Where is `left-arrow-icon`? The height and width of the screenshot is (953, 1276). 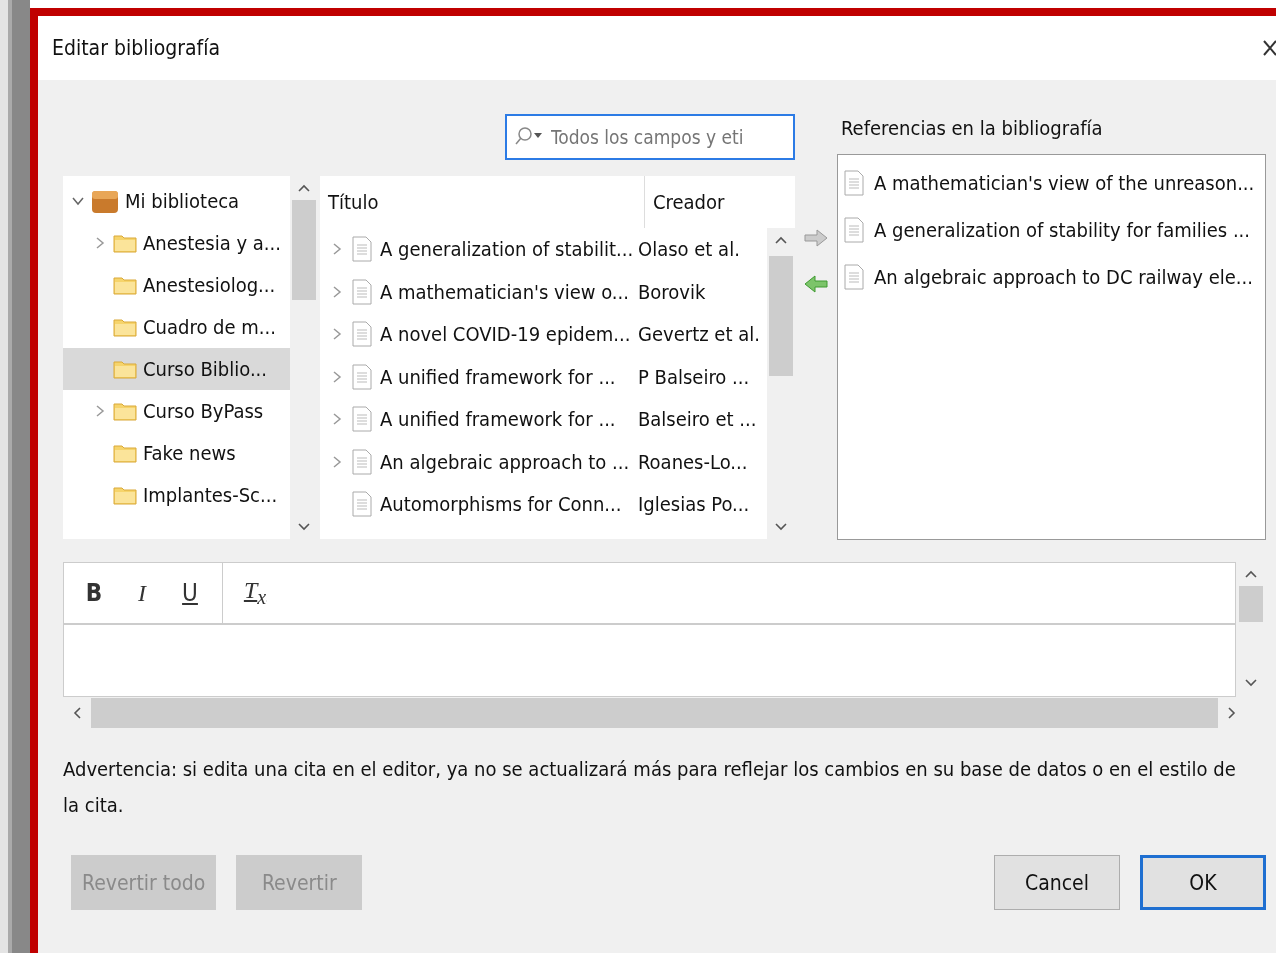
left-arrow-icon is located at coordinates (816, 284).